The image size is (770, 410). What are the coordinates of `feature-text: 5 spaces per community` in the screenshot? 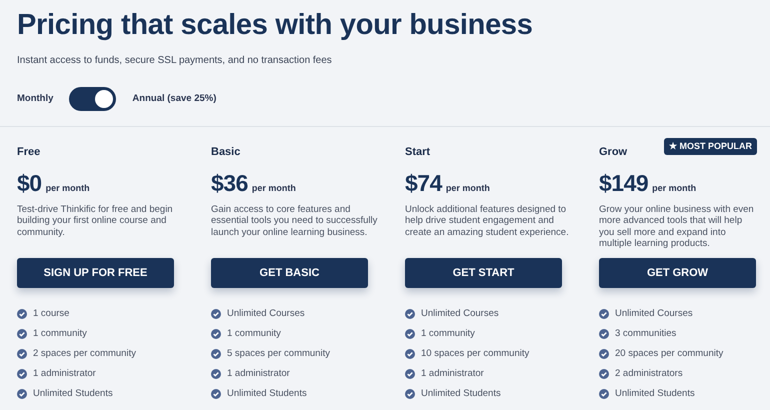 It's located at (278, 353).